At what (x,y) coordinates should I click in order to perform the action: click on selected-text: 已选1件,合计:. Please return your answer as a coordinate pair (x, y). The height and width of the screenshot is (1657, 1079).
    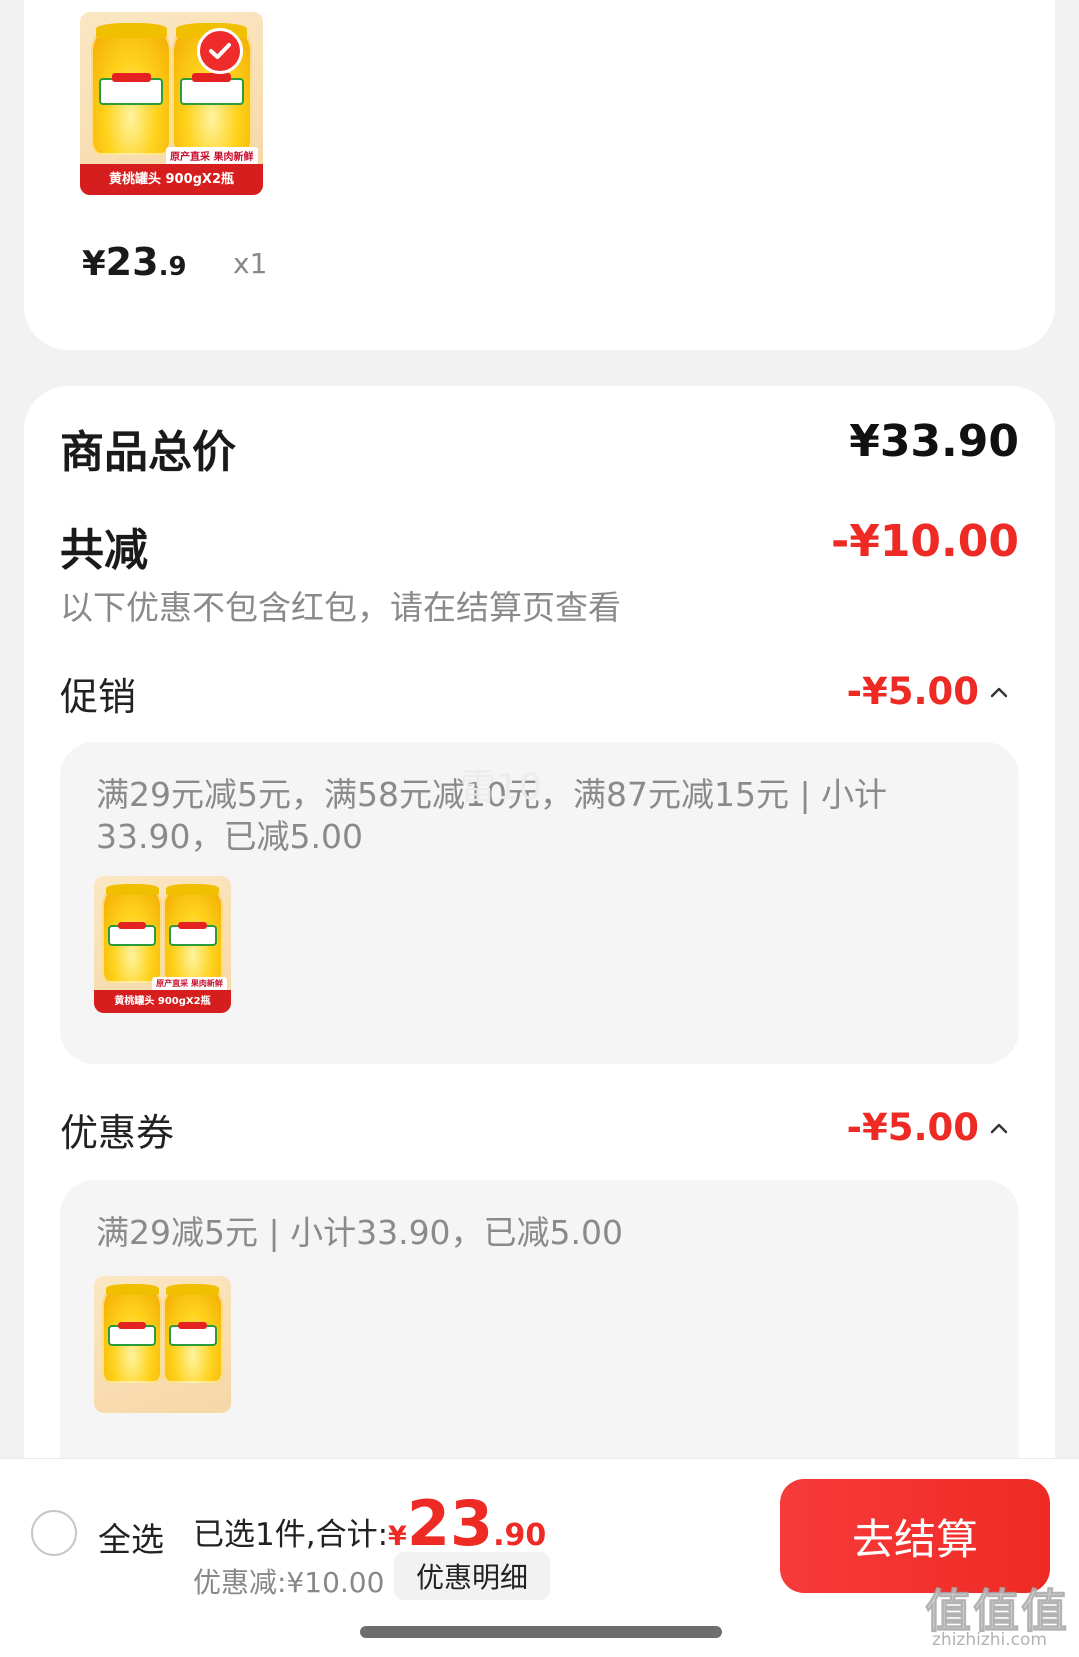
    Looking at the image, I should click on (291, 1535).